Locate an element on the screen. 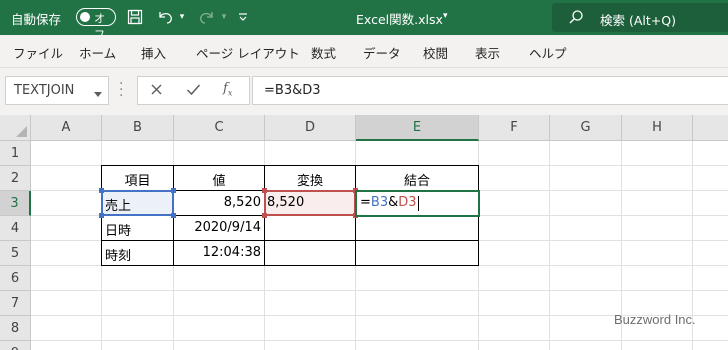  undo-dropdown-icon: ▾ is located at coordinates (182, 17).